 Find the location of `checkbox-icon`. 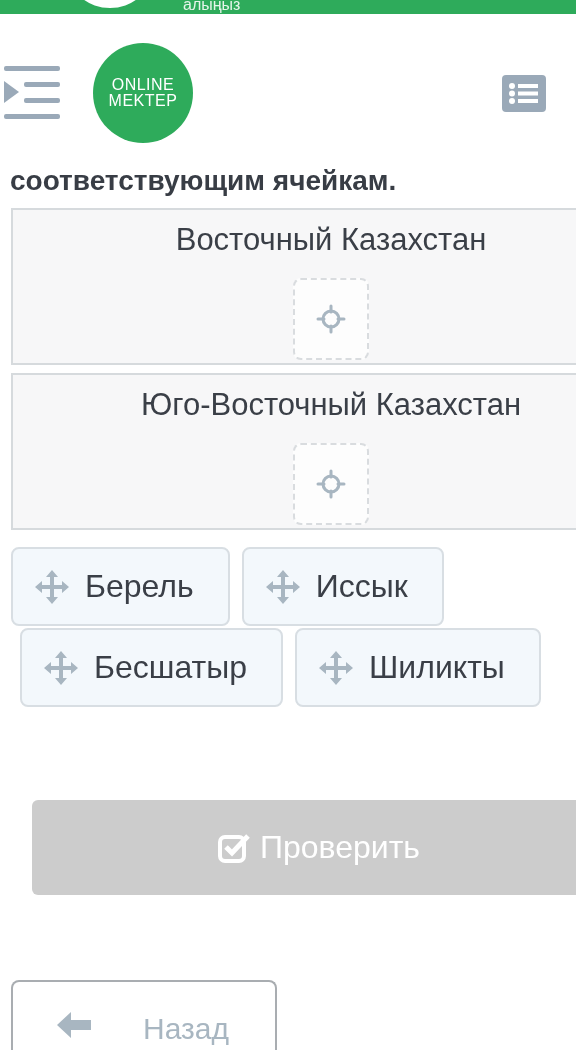

checkbox-icon is located at coordinates (234, 847).